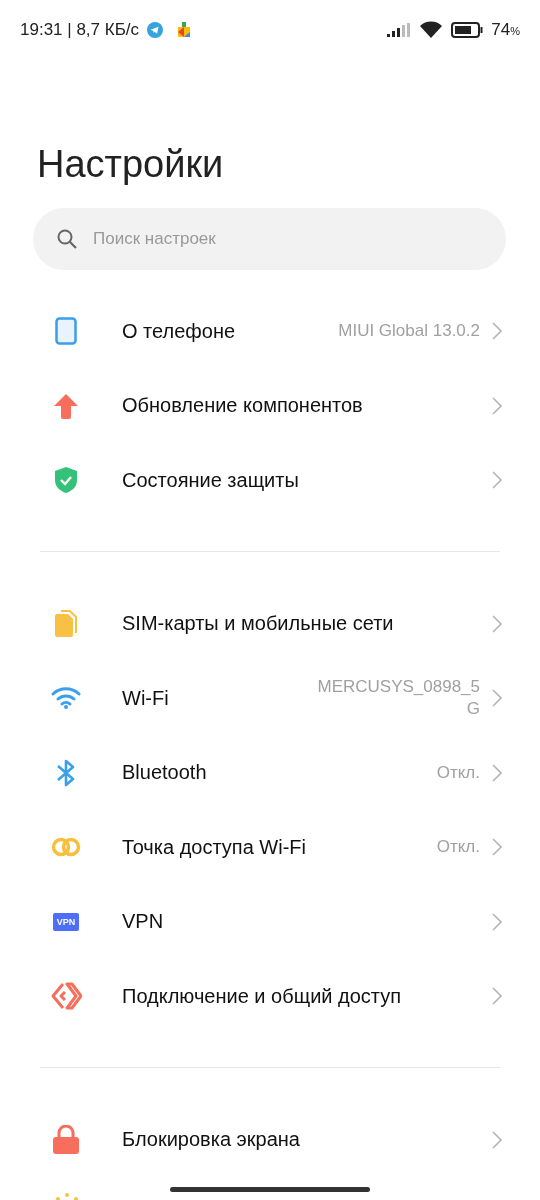  I want to click on settings-item: VPN VPN, so click(270, 921).